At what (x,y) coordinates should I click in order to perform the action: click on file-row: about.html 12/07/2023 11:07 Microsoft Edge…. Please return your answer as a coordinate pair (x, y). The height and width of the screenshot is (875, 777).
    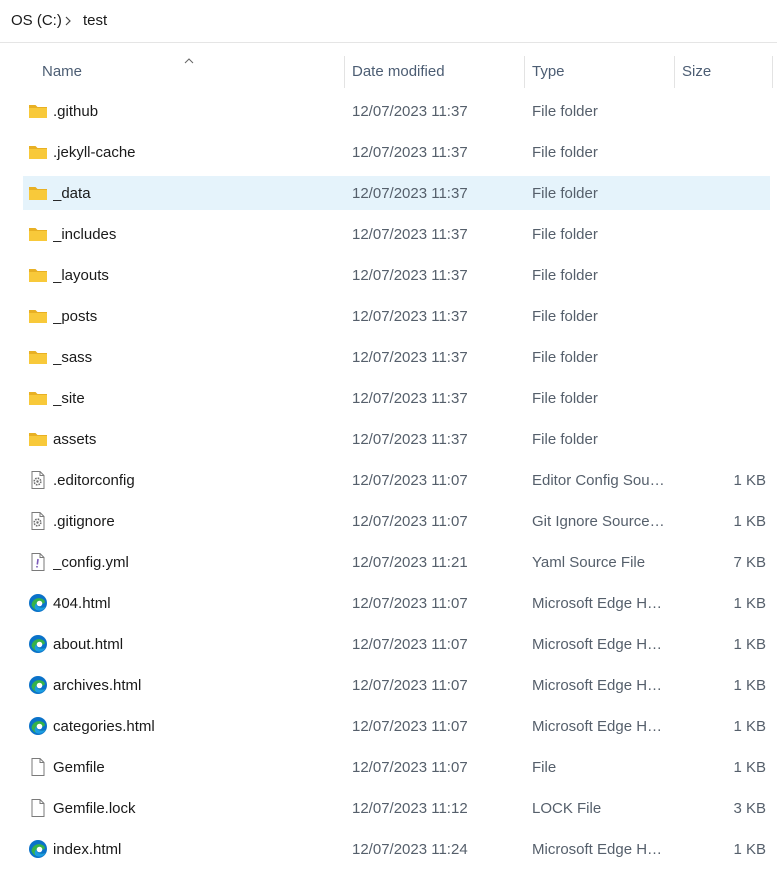
    Looking at the image, I should click on (396, 644).